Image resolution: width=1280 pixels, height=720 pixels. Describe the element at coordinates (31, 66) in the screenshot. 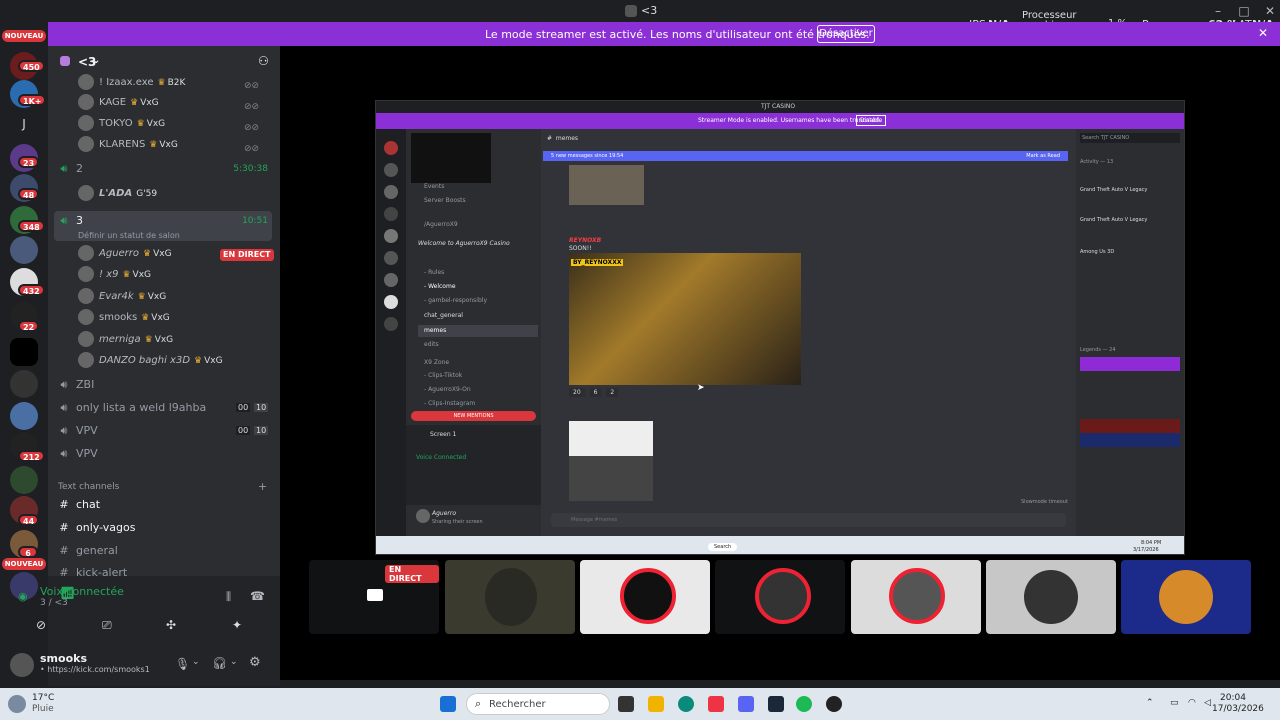

I see `unread-badge: 450` at that location.